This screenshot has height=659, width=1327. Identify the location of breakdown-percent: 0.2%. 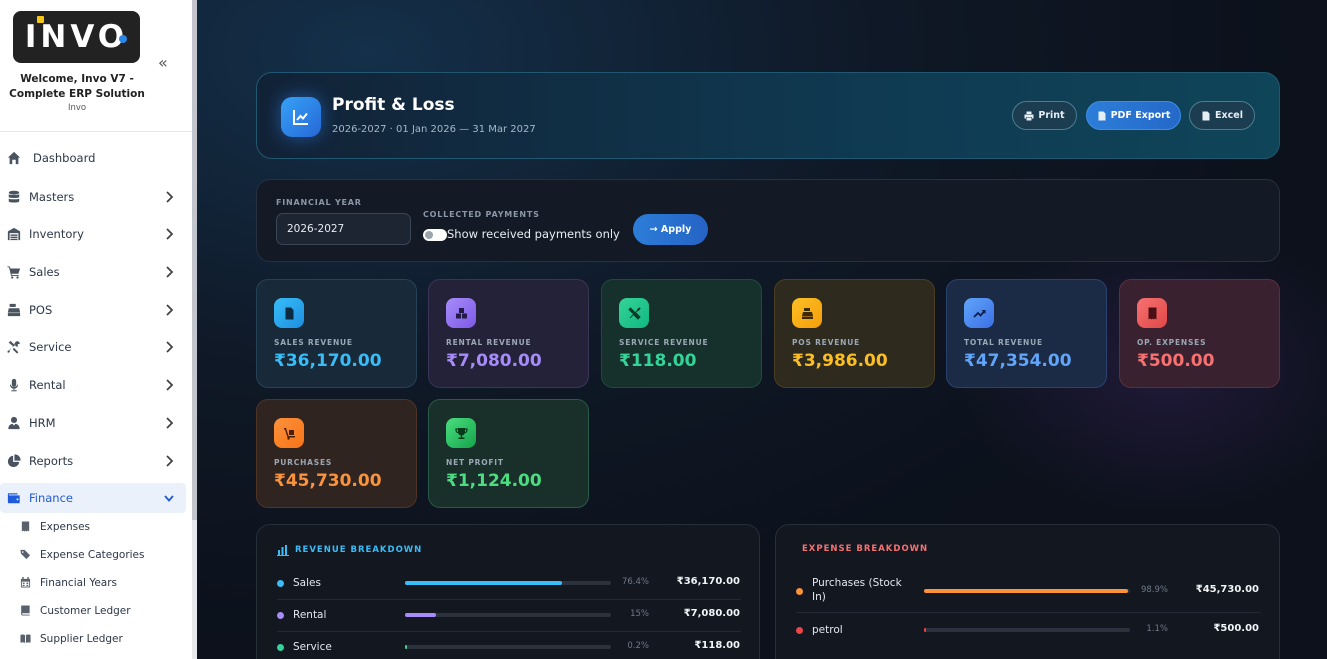
(638, 646).